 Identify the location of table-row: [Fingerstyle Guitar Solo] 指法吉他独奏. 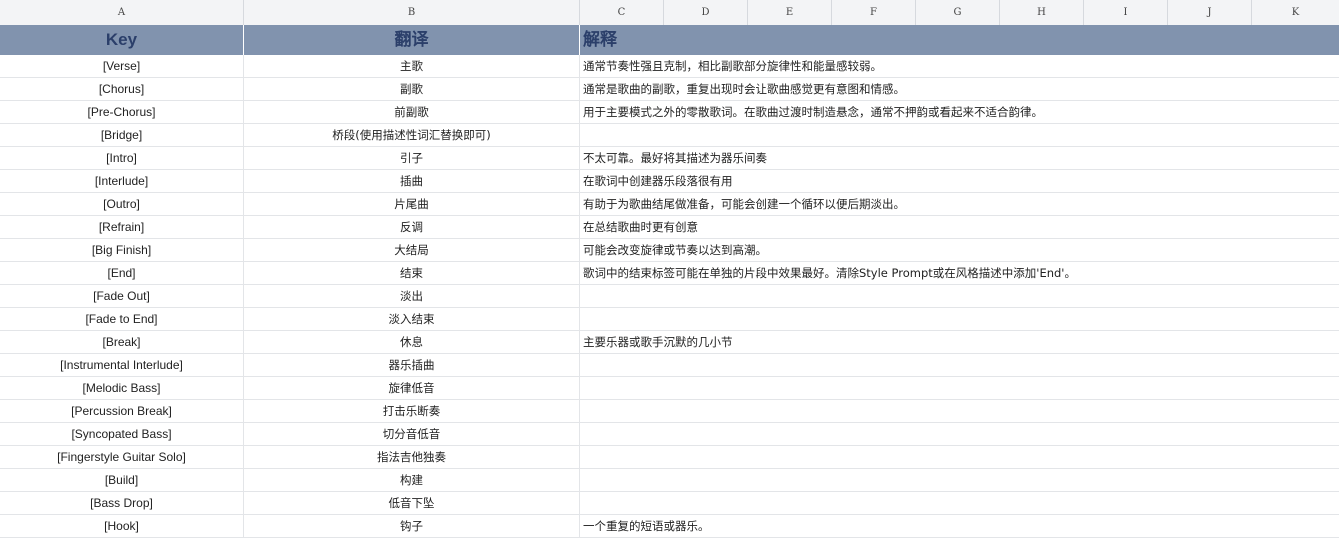
(669, 457).